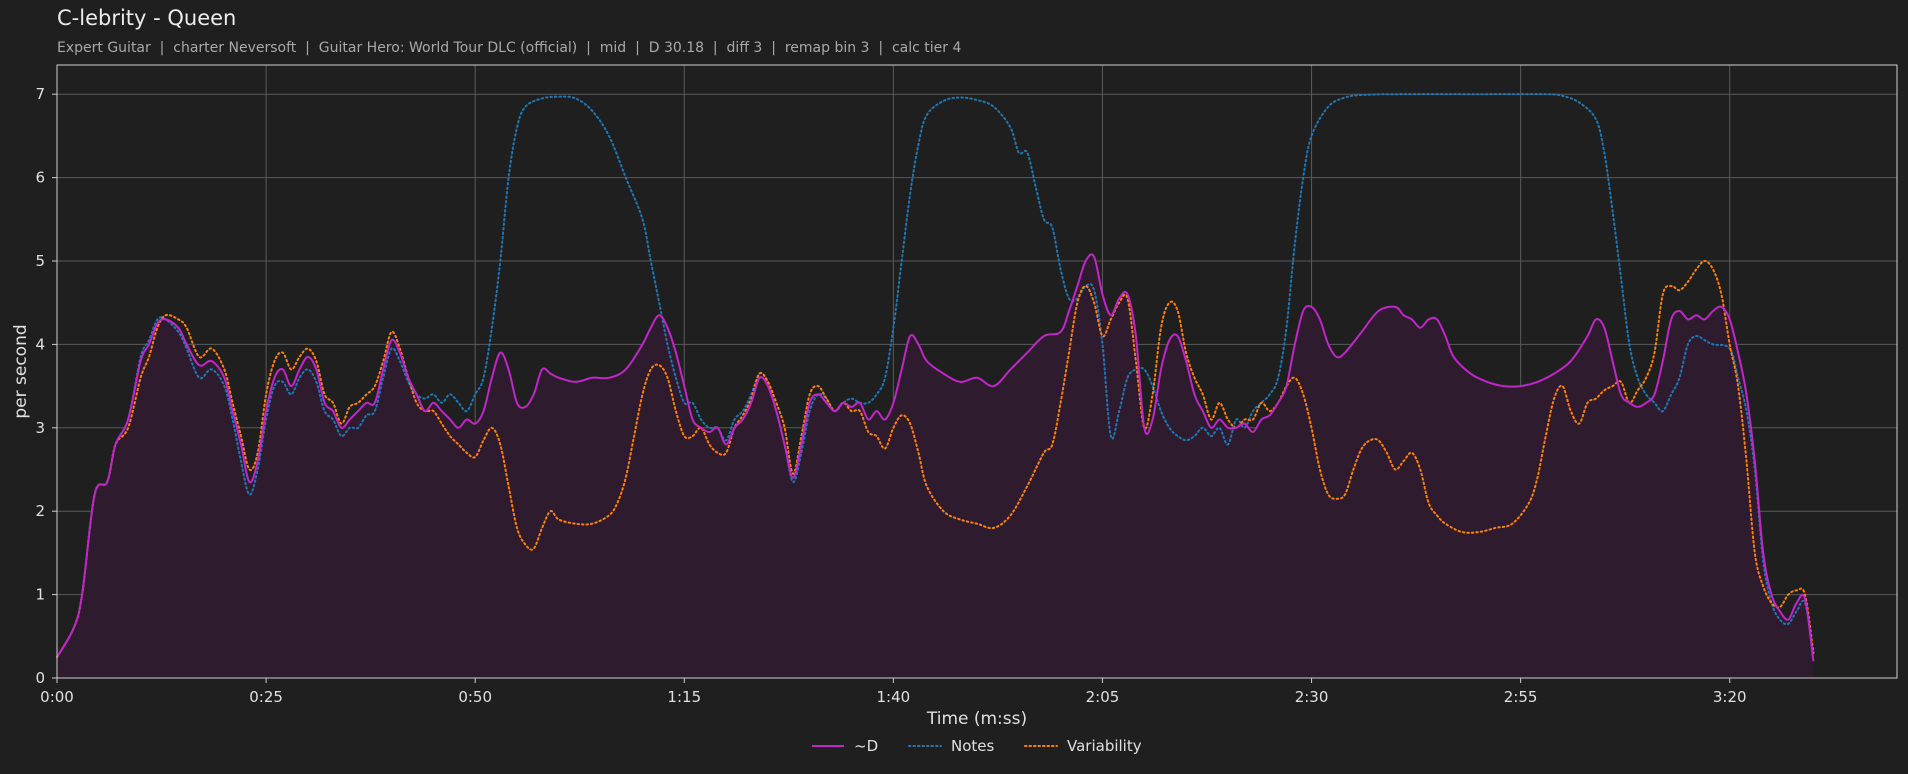 The image size is (1908, 774). Describe the element at coordinates (976, 719) in the screenshot. I see `x-axis-label: Time (m:ss)` at that location.